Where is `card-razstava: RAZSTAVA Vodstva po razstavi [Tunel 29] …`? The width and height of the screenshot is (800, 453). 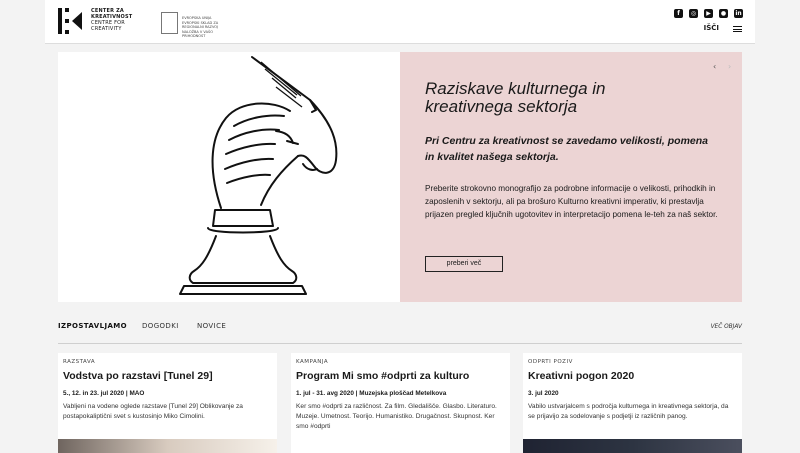
card-razstava: RAZSTAVA Vodstva po razstavi [Tunel 29] … is located at coordinates (167, 403).